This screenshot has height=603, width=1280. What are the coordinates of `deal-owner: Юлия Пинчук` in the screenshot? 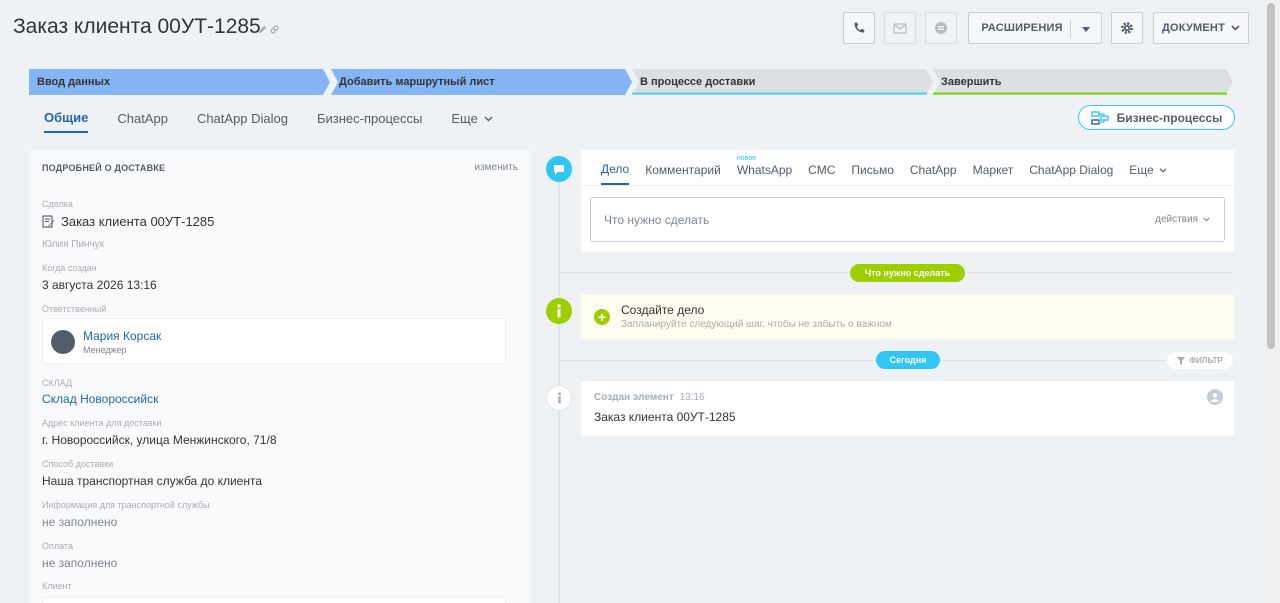 It's located at (73, 244).